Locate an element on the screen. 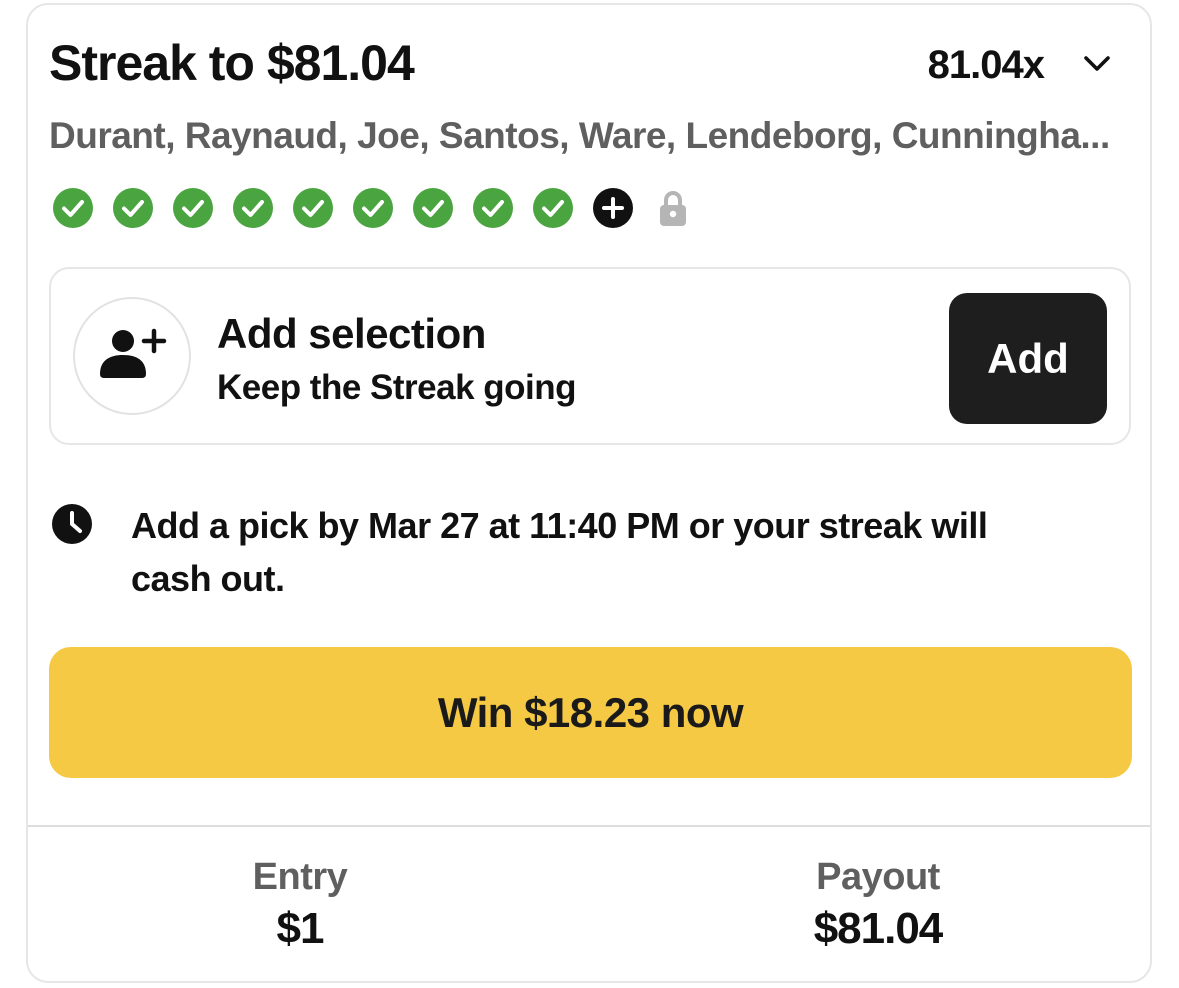 Image resolution: width=1179 pixels, height=988 pixels. entry-value: $1 is located at coordinates (300, 928).